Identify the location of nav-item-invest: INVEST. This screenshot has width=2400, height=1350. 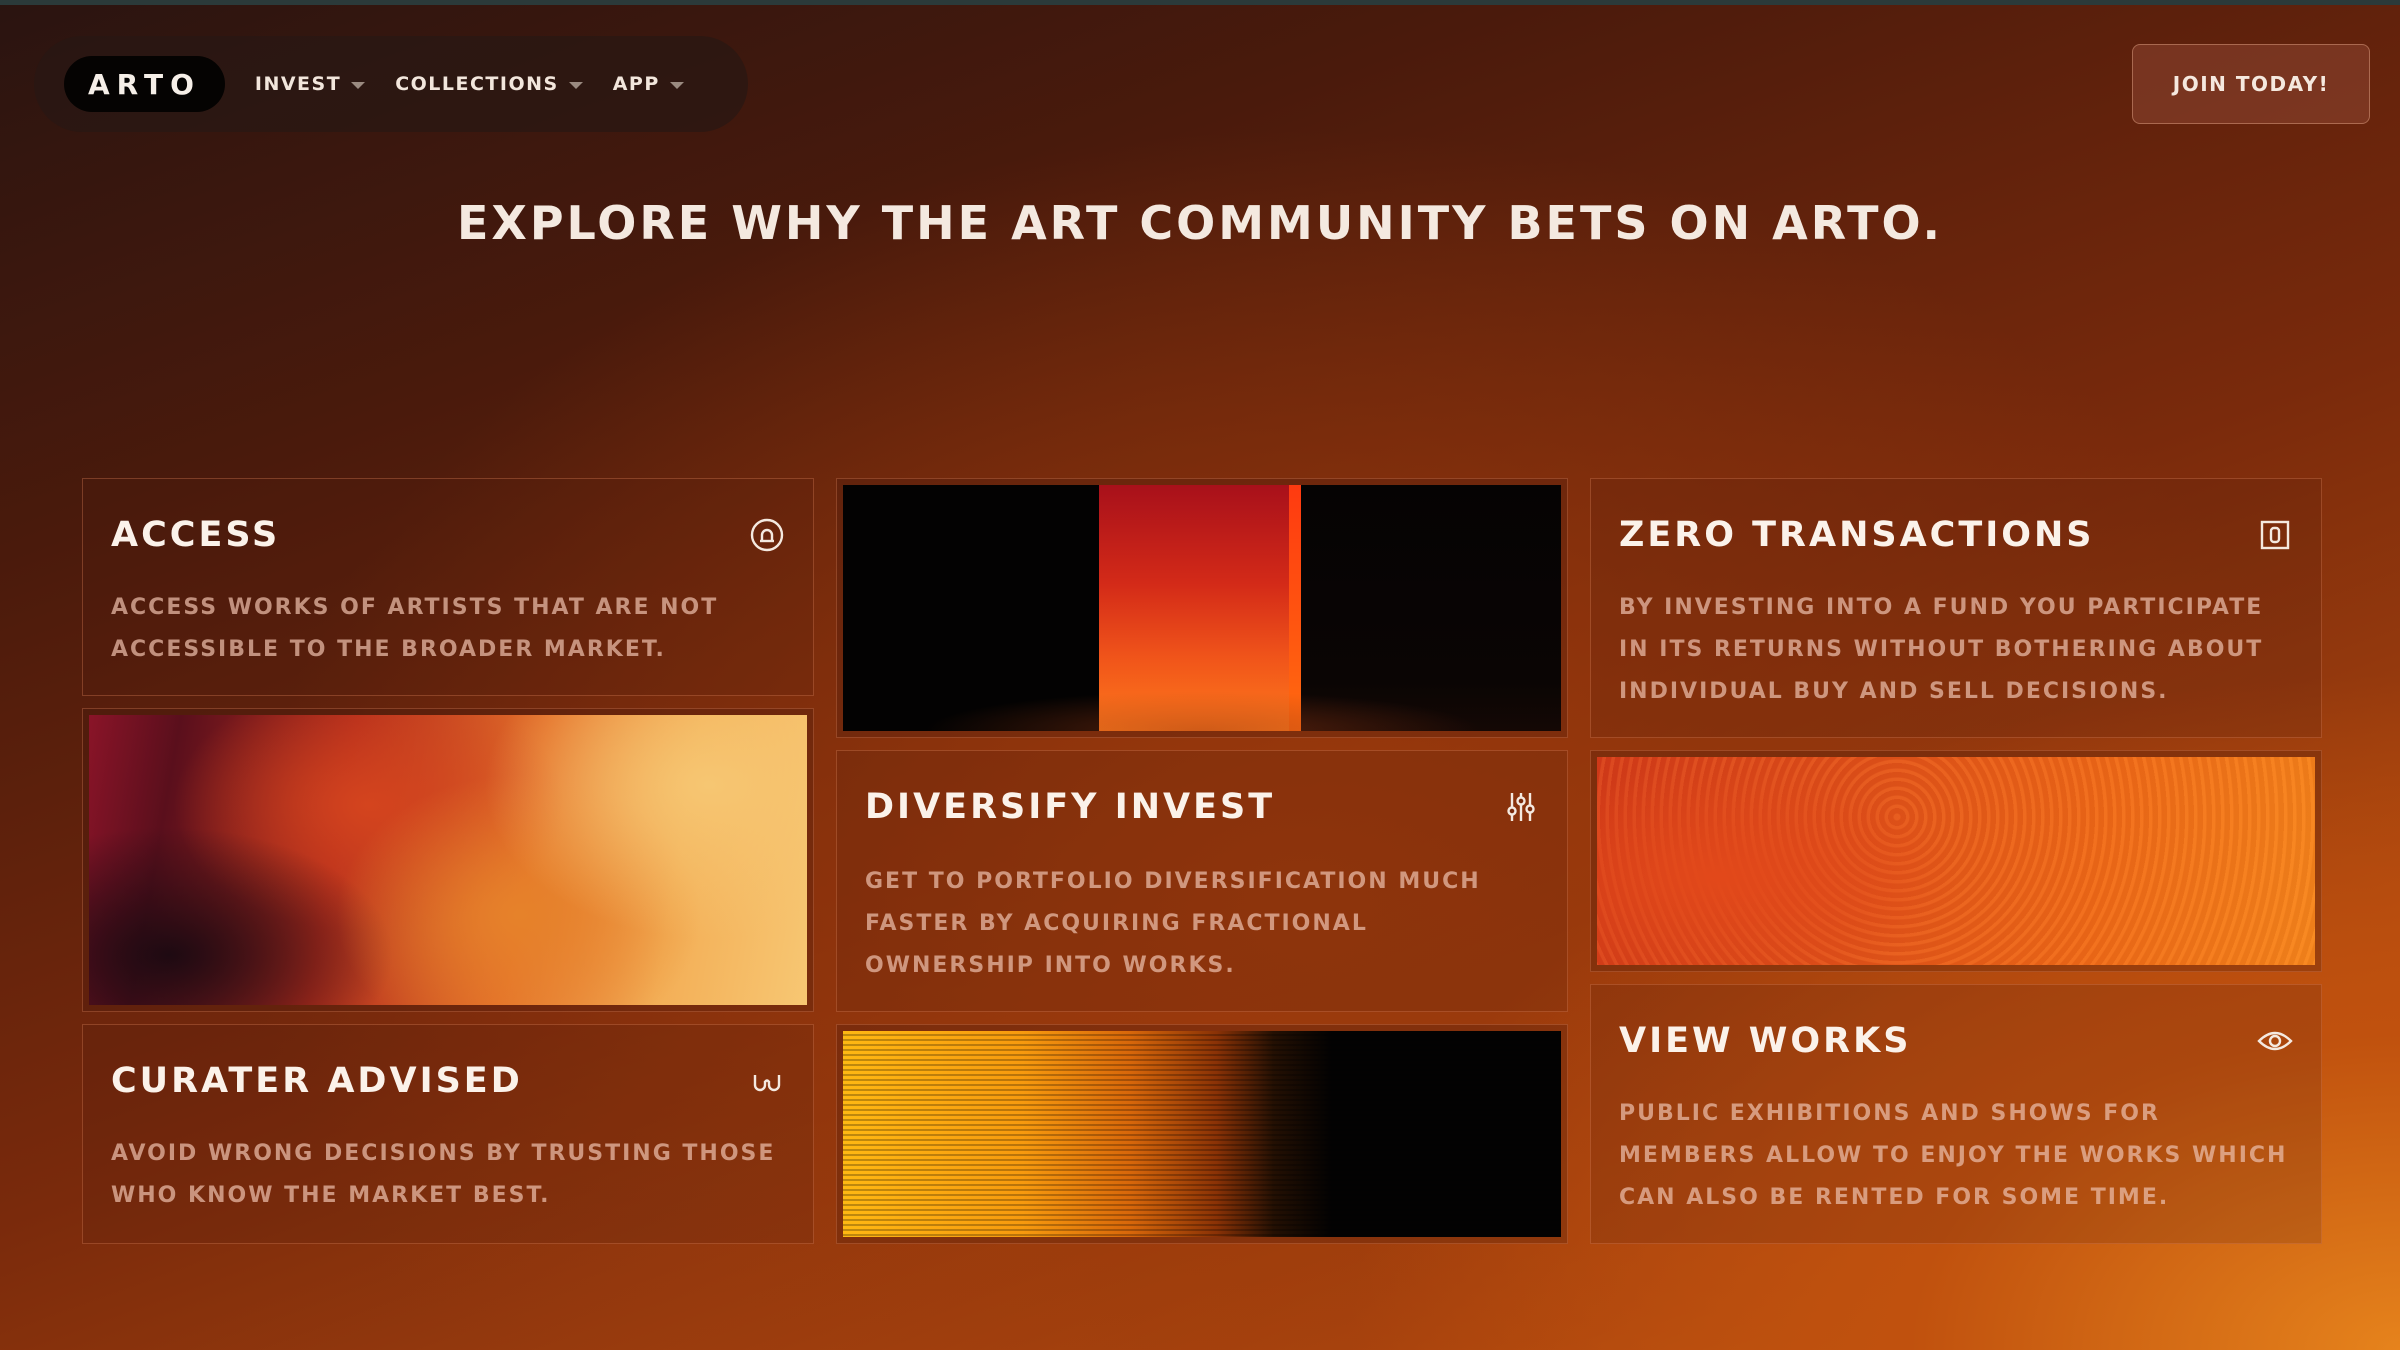
(310, 84).